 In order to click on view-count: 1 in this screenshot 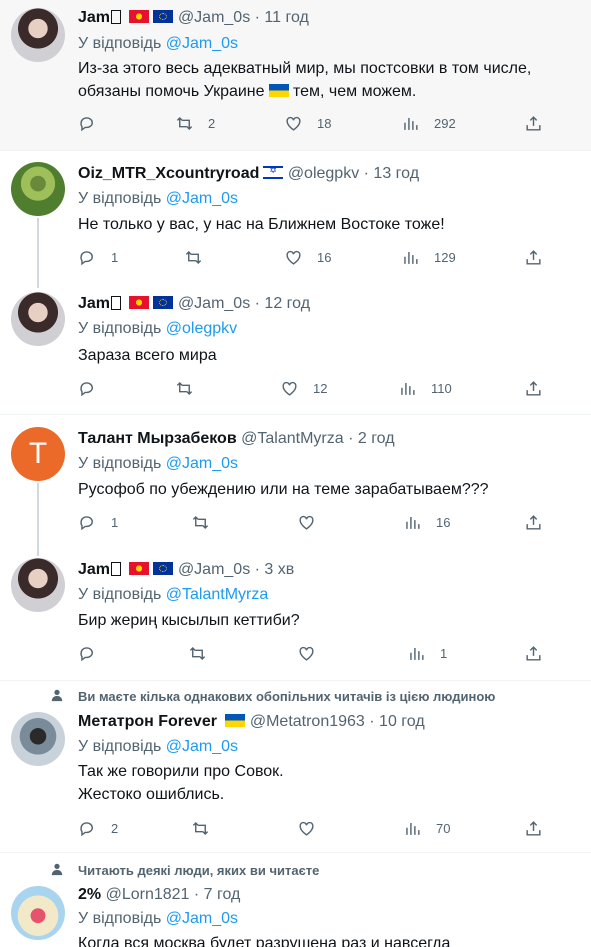, I will do `click(444, 653)`.